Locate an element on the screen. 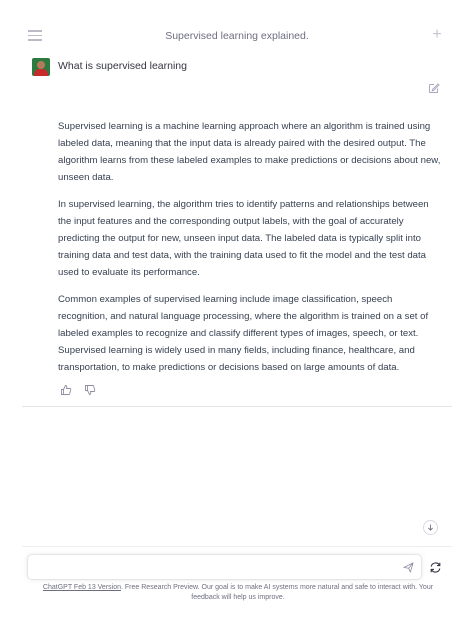 Image resolution: width=474 pixels, height=632 pixels. edit-icon is located at coordinates (434, 88).